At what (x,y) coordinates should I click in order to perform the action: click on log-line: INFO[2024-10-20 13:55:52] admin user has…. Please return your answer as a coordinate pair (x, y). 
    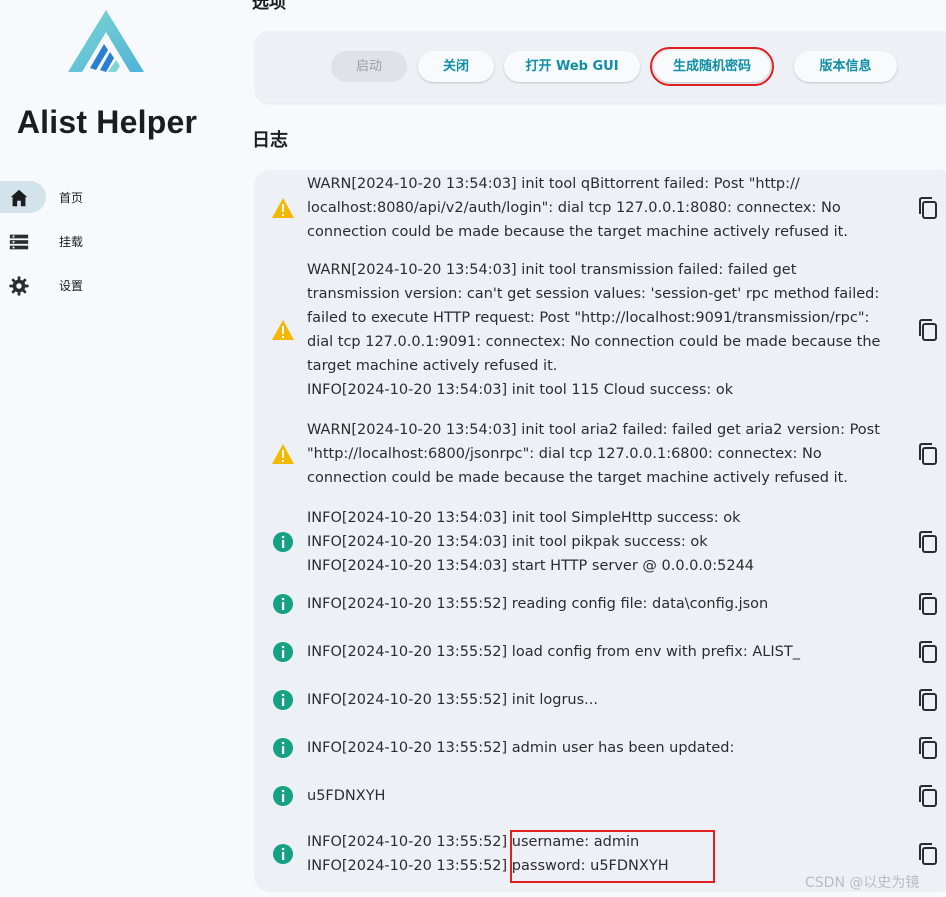
    Looking at the image, I should click on (521, 748).